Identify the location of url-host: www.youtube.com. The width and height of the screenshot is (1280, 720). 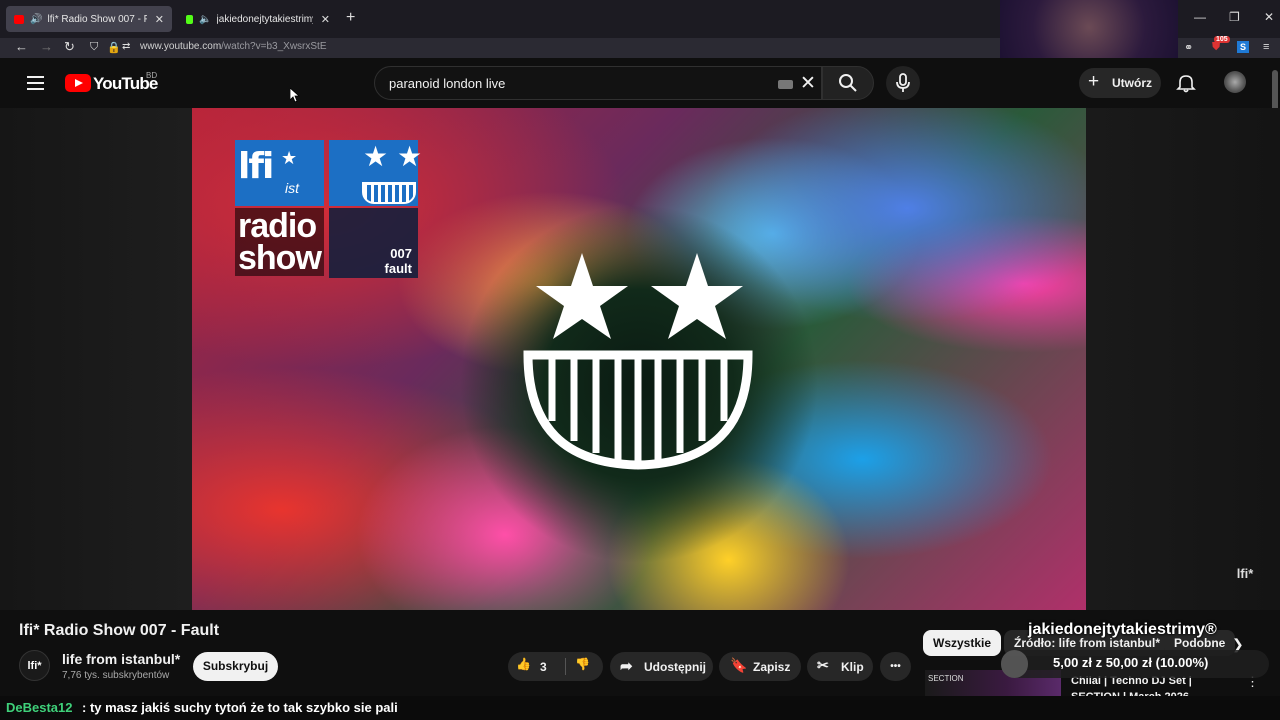
(181, 46).